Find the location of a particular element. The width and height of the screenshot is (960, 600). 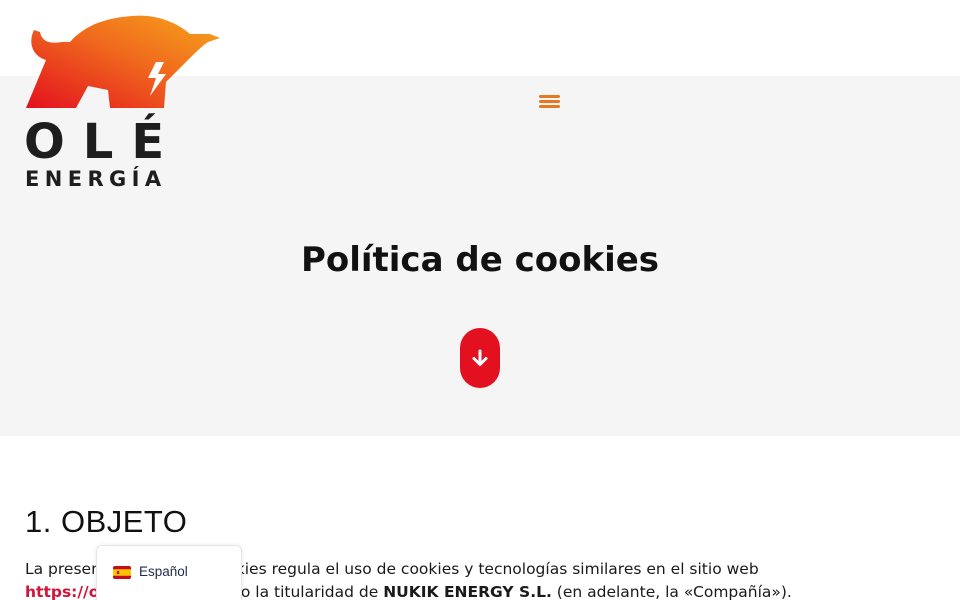

site-logo: OLÉ ENERGÍA is located at coordinates (124, 102).